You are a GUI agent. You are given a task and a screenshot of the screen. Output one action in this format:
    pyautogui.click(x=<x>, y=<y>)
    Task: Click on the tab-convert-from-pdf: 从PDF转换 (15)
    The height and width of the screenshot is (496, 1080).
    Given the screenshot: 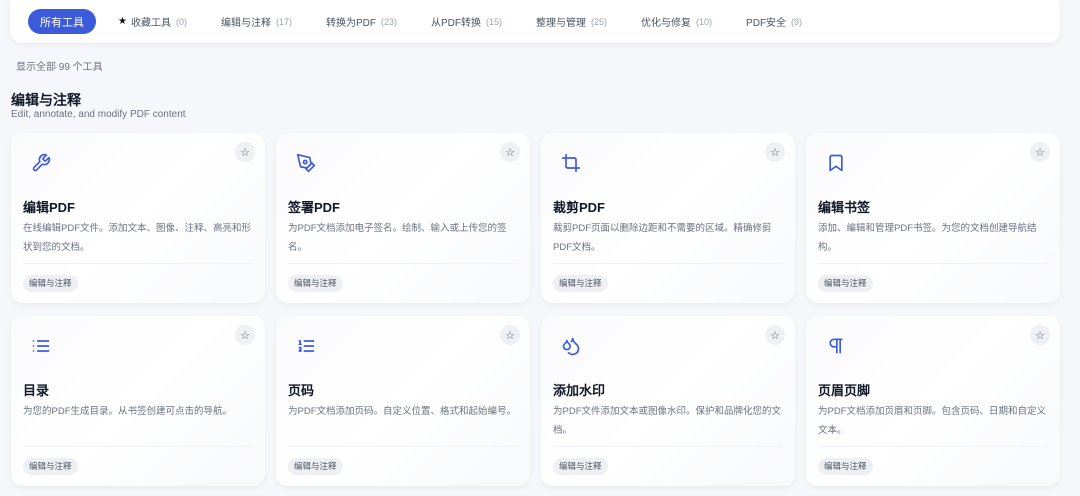 What is the action you would take?
    pyautogui.click(x=466, y=21)
    